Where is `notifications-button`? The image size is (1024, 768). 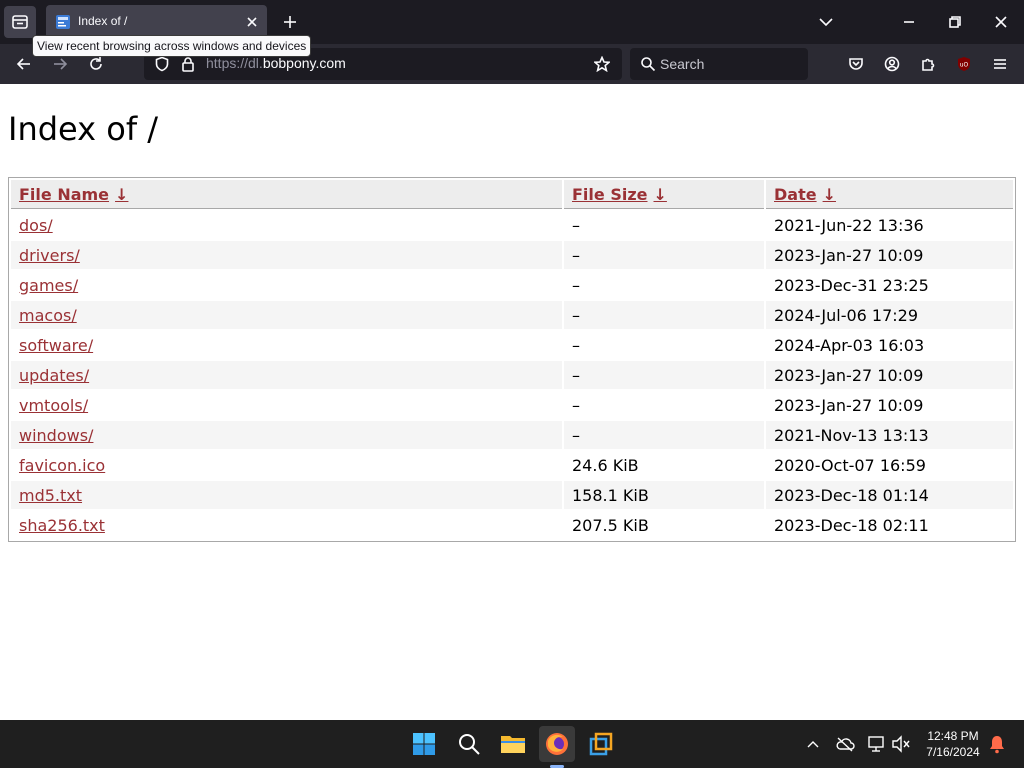
notifications-button is located at coordinates (997, 744).